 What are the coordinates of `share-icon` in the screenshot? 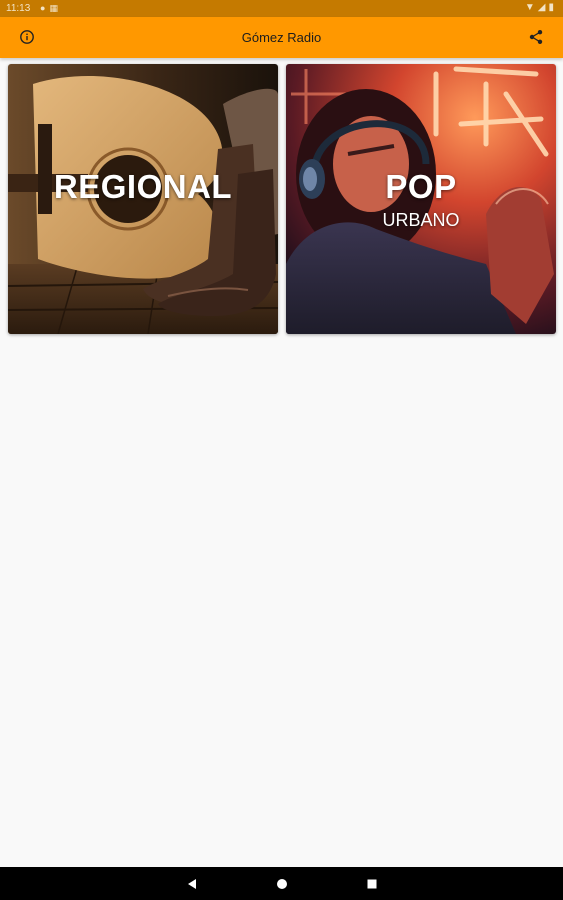 It's located at (536, 37).